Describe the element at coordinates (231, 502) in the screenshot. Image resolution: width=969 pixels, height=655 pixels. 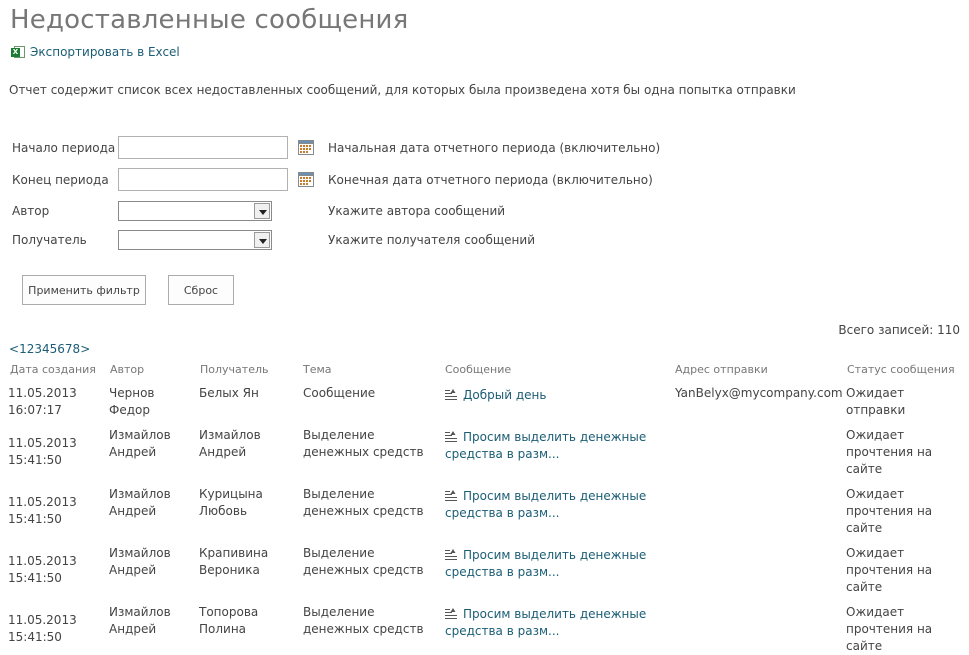
I see `cell-recipient: Курицына Любовь` at that location.